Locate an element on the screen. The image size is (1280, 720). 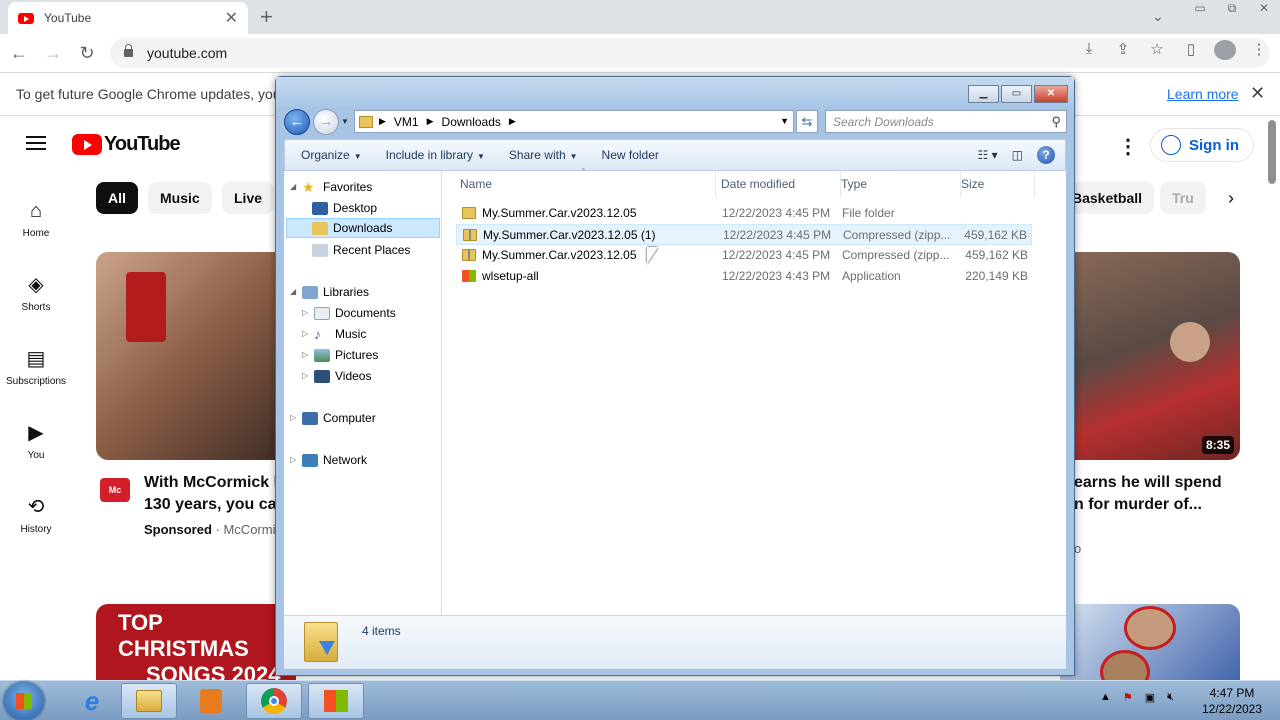
nav-item-music: ▷ ♪ Music is located at coordinates (334, 334).